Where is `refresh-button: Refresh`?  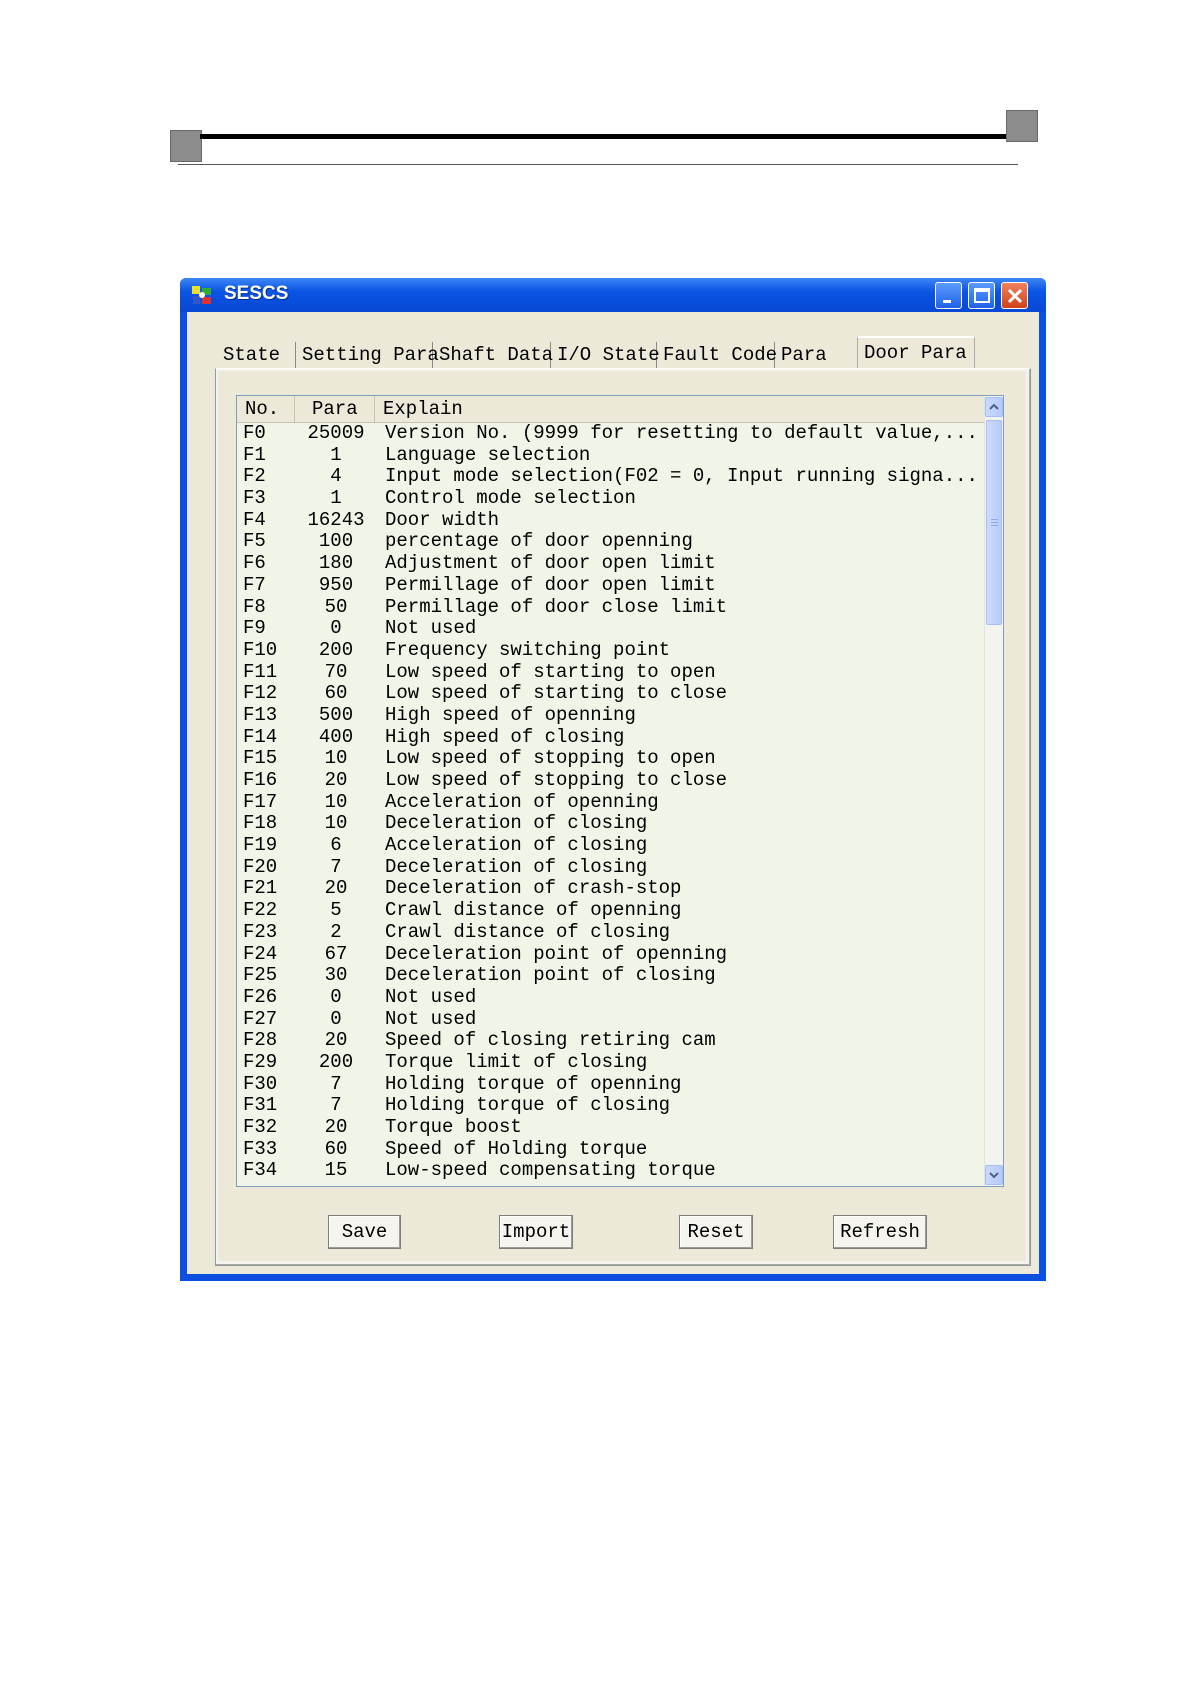
refresh-button: Refresh is located at coordinates (880, 1232).